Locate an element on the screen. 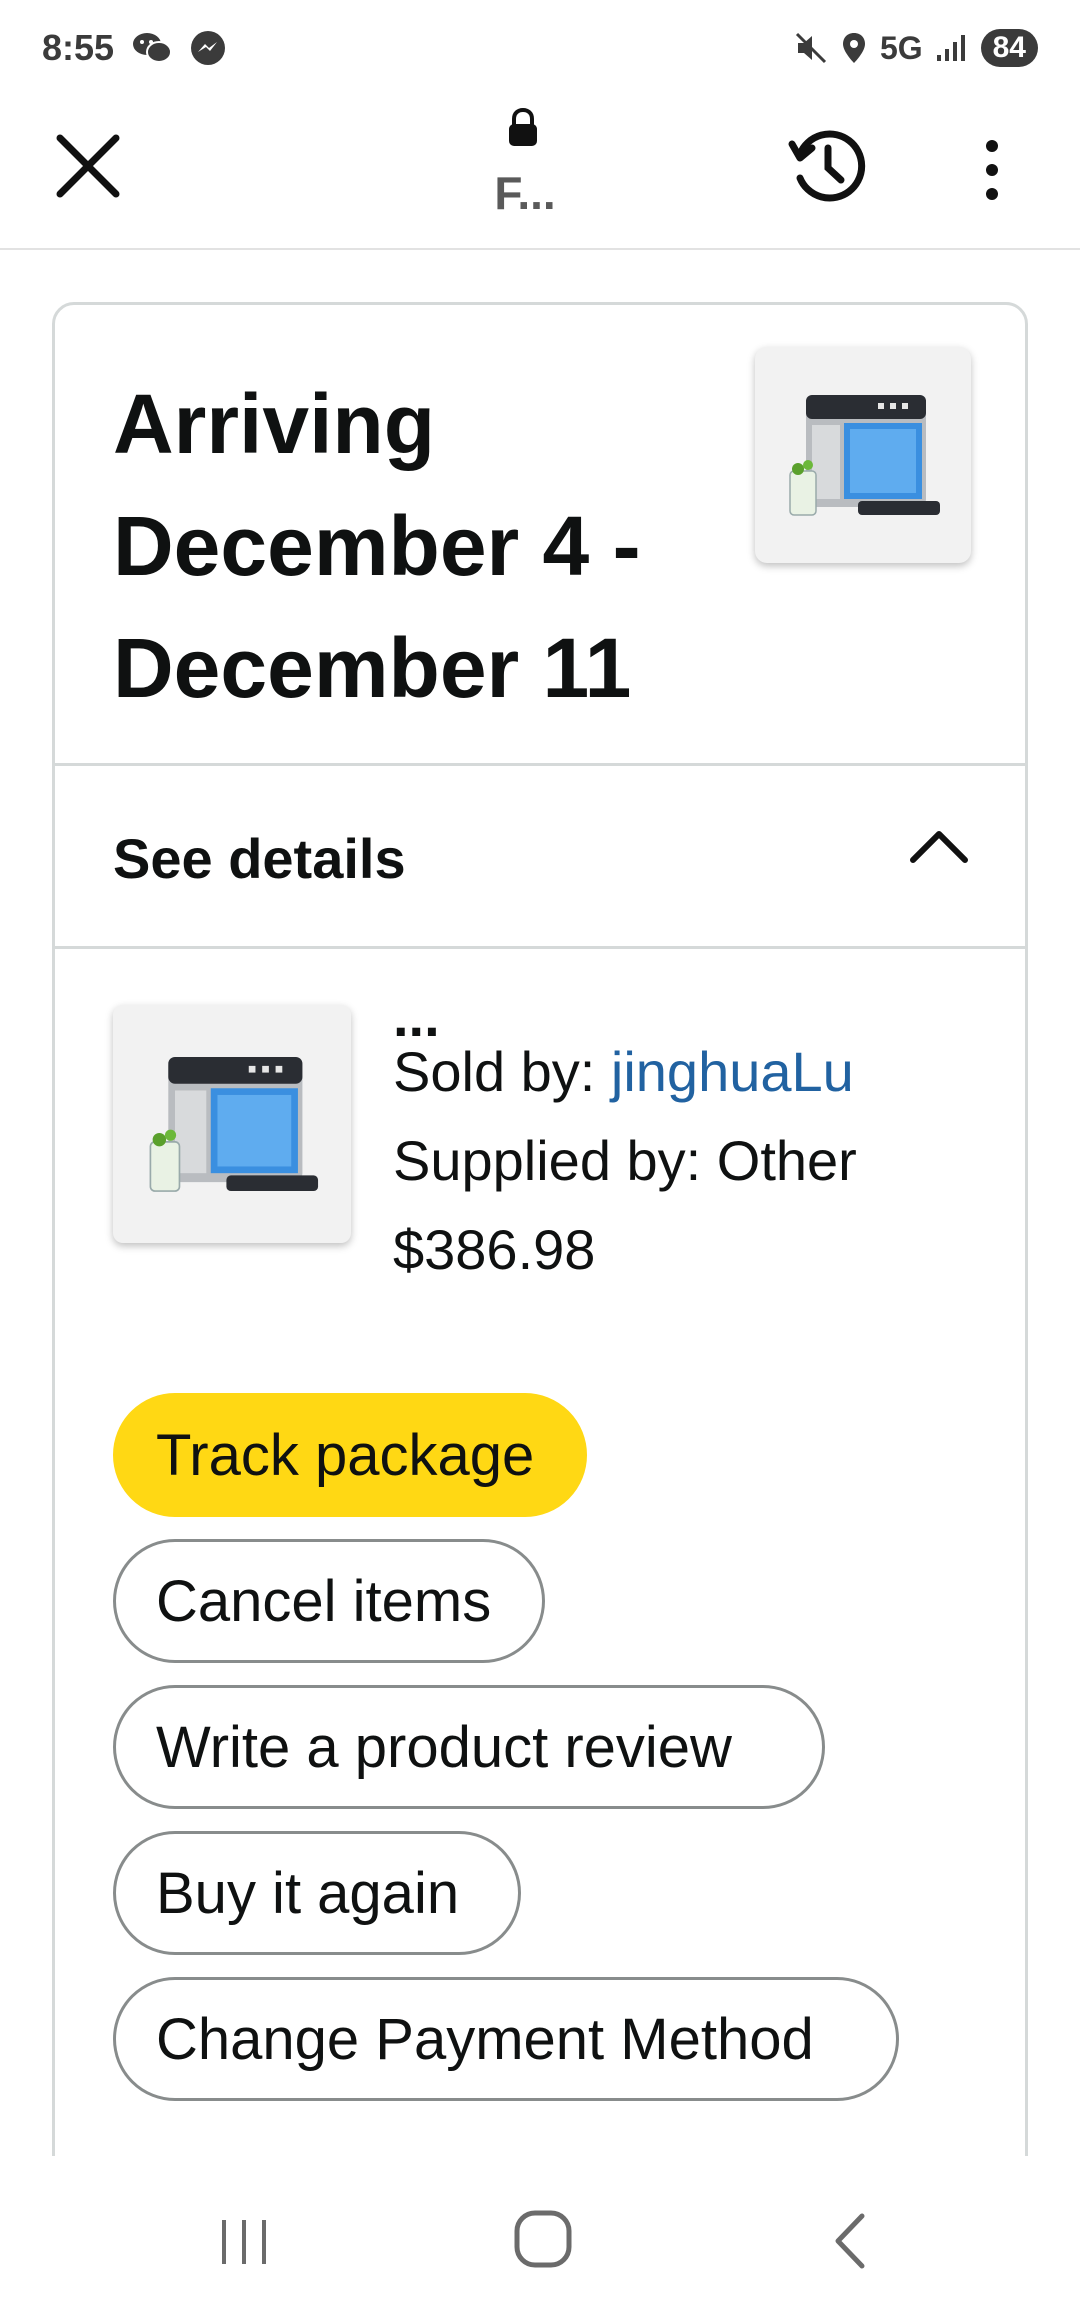 This screenshot has height=2316, width=1080. close-icon is located at coordinates (88, 166).